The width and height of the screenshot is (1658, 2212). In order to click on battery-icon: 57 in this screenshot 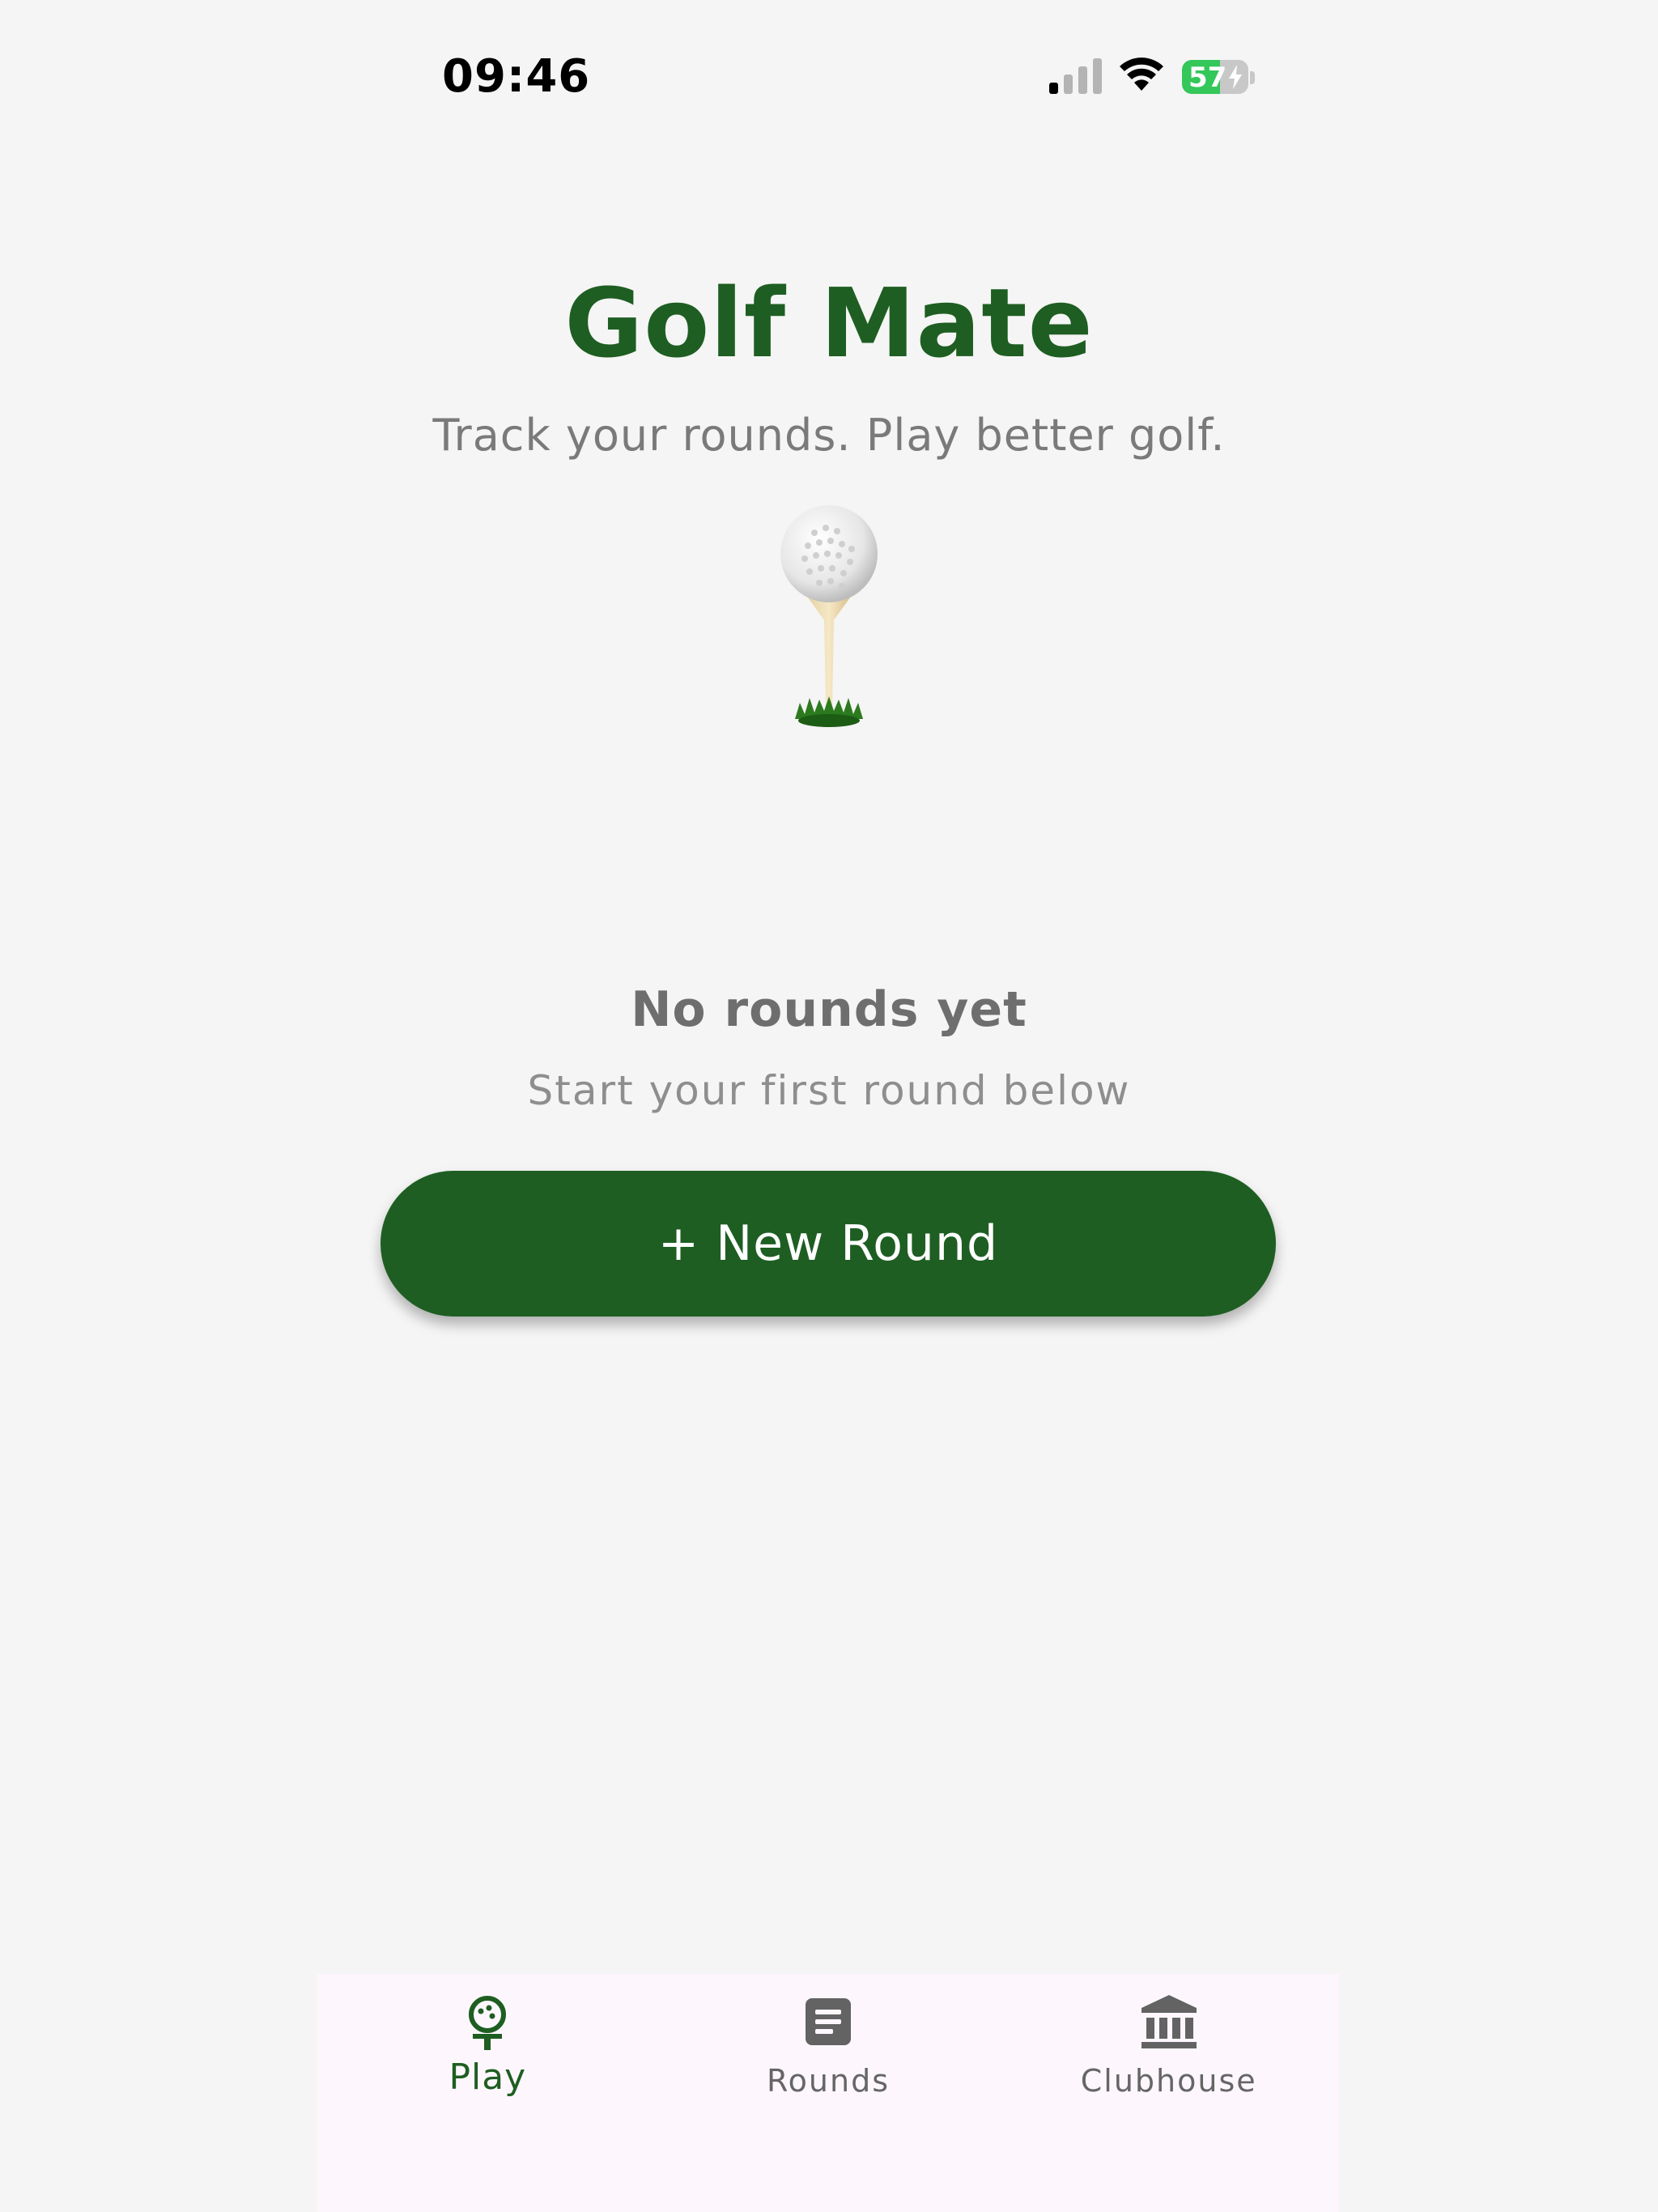, I will do `click(1215, 77)`.